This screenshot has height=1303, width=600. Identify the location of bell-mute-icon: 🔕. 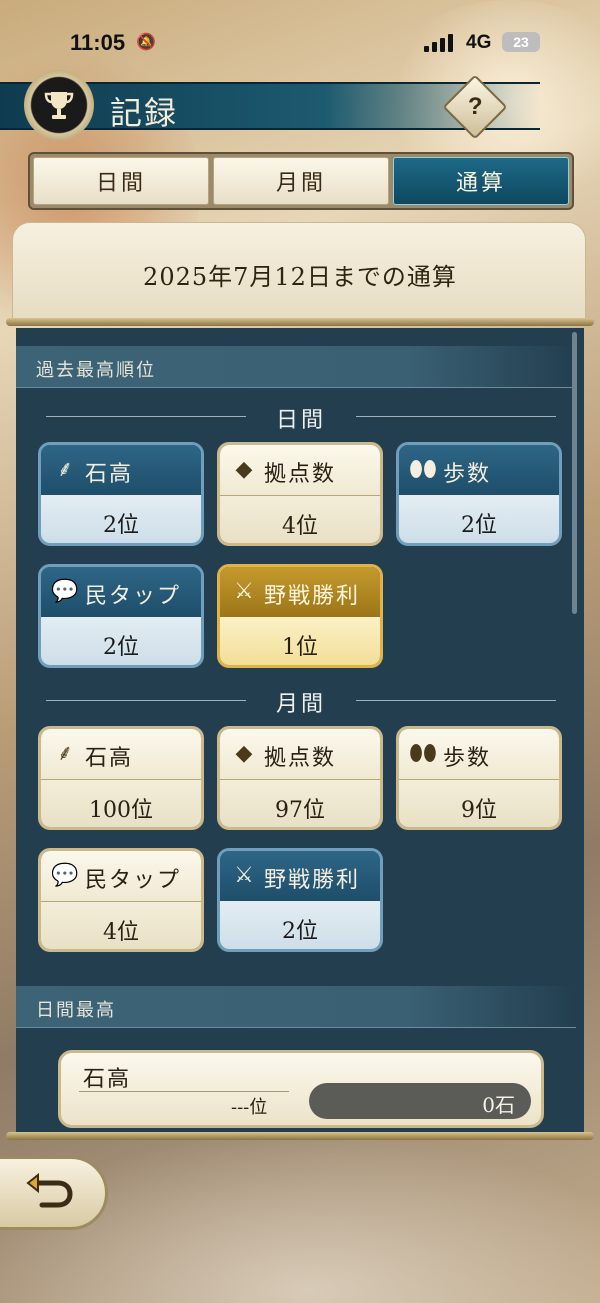
(146, 42).